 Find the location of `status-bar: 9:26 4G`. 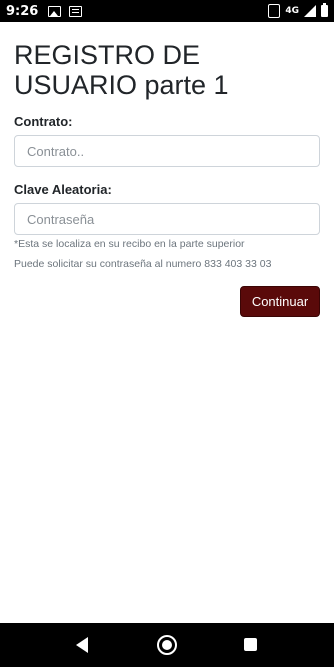

status-bar: 9:26 4G is located at coordinates (167, 11).